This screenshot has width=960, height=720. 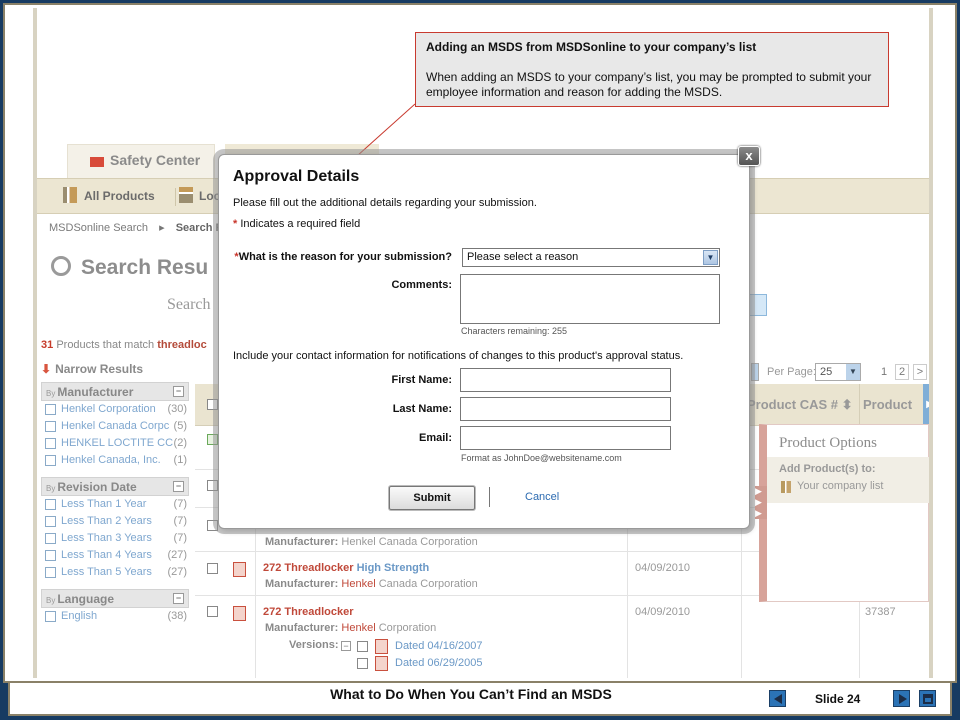 I want to click on arrow-left-icon, so click(x=778, y=699).